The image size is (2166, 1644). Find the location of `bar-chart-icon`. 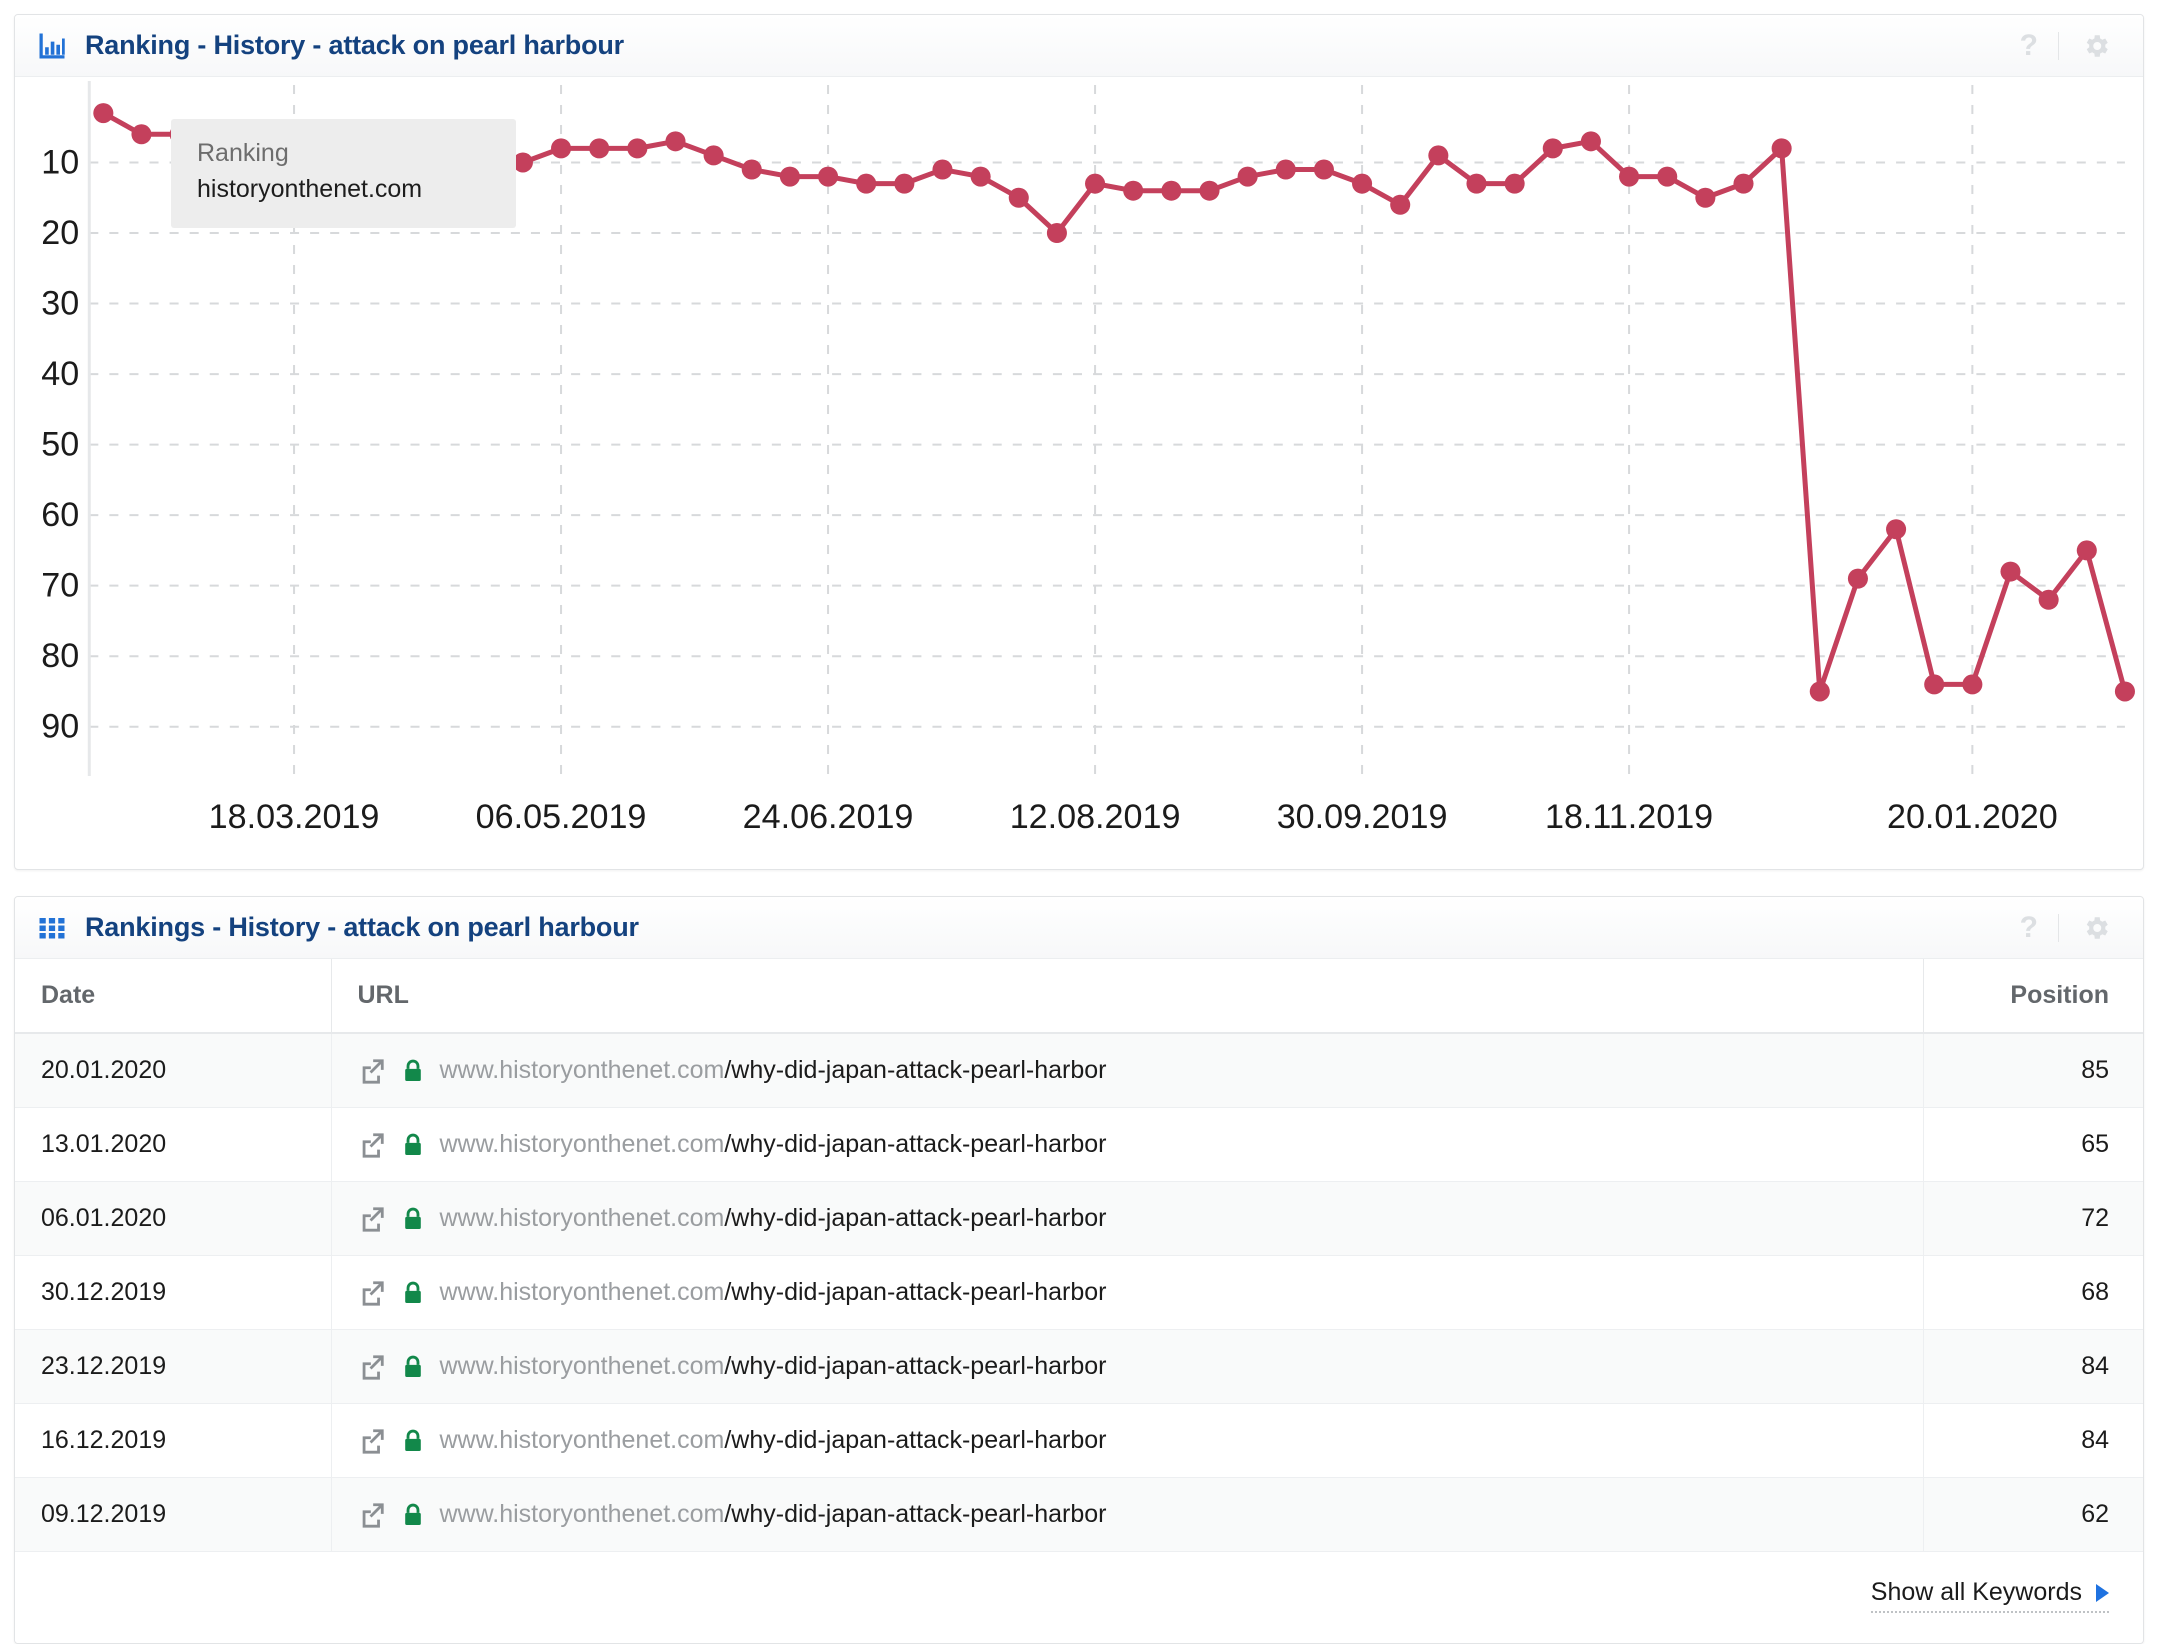

bar-chart-icon is located at coordinates (52, 46).